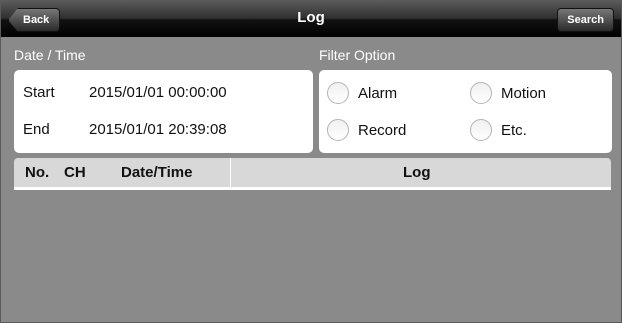  I want to click on nav-bar: Back Log Search, so click(311, 19).